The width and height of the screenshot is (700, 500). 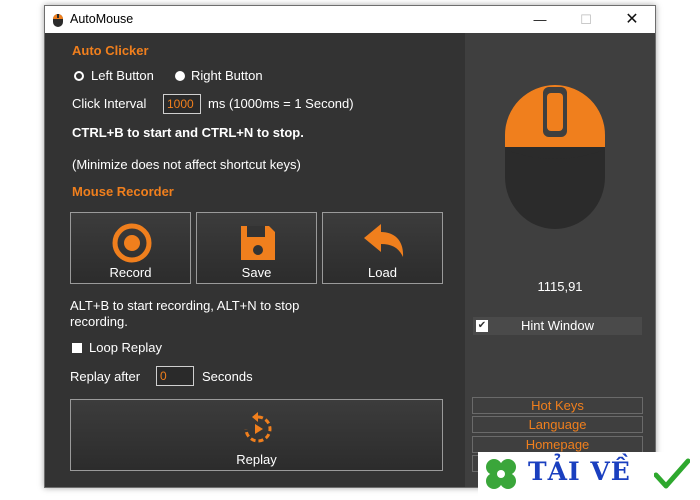 What do you see at coordinates (122, 75) in the screenshot?
I see `left-button-label: Left Button` at bounding box center [122, 75].